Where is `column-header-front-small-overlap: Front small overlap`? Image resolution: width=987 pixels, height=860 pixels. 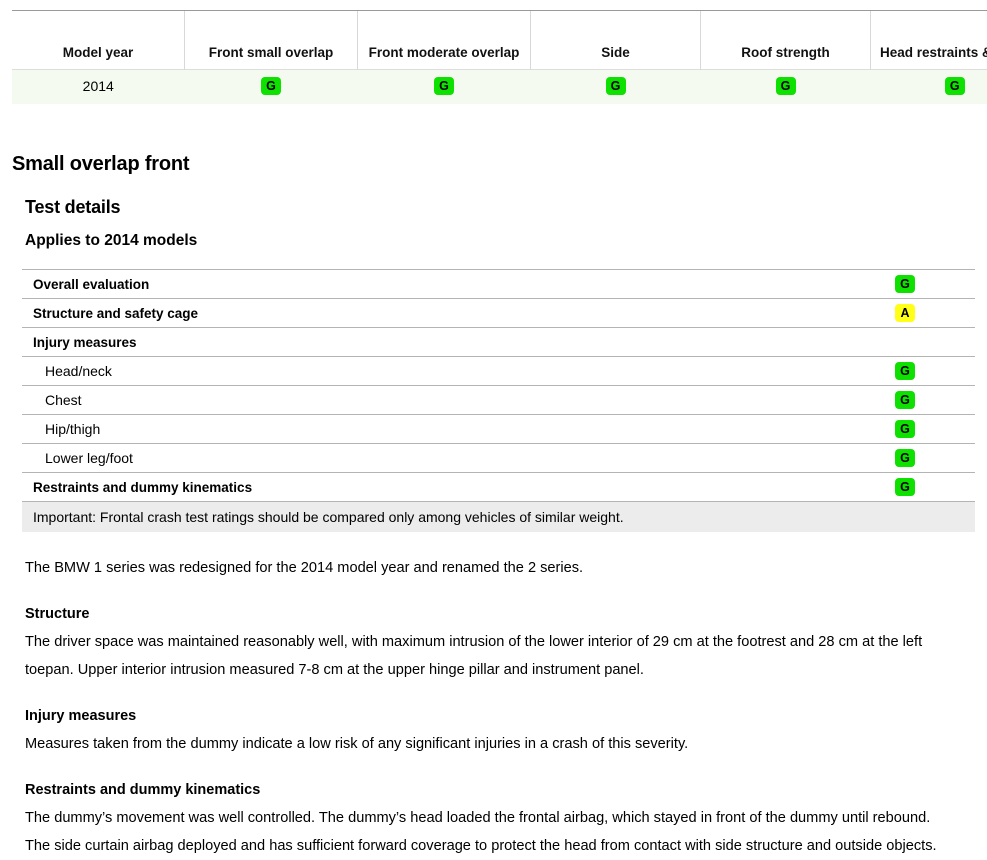
column-header-front-small-overlap: Front small overlap is located at coordinates (271, 40).